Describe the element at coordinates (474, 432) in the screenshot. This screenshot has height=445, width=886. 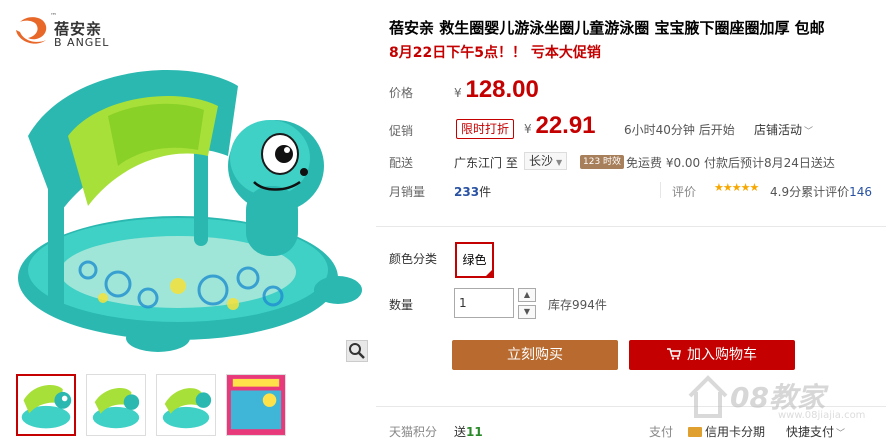
I see `tmall-points-value: 11` at that location.